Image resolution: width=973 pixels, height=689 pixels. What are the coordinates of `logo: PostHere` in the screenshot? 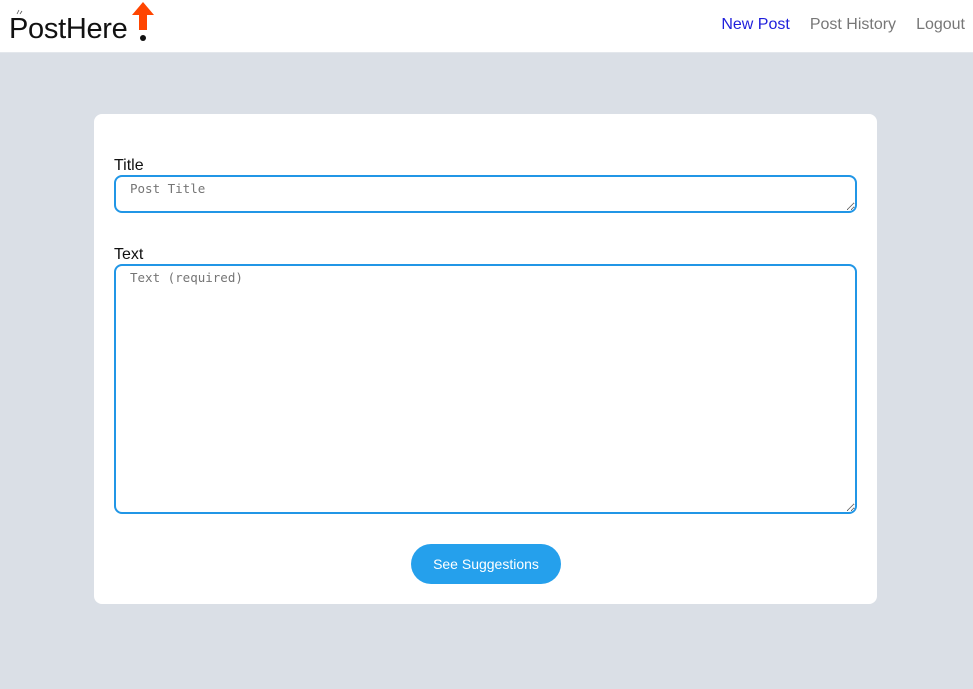 It's located at (88, 26).